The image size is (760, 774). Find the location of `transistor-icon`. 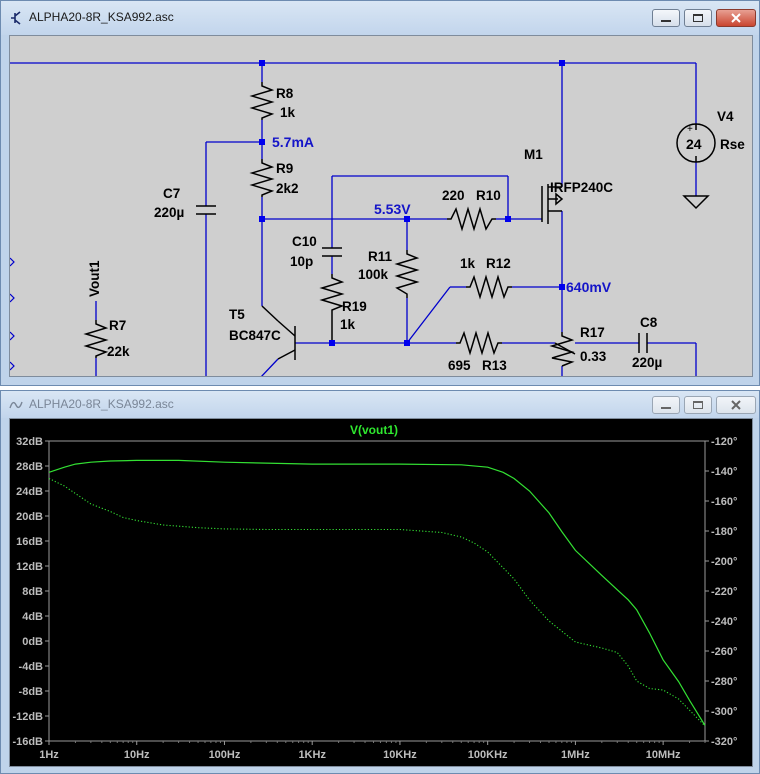

transistor-icon is located at coordinates (16, 18).